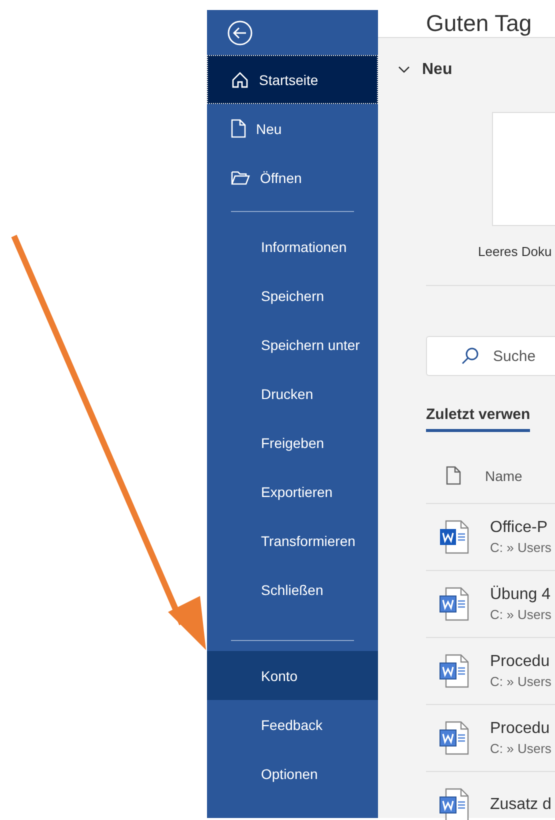 The image size is (555, 820). I want to click on sidebar-item-label: Neu, so click(269, 128).